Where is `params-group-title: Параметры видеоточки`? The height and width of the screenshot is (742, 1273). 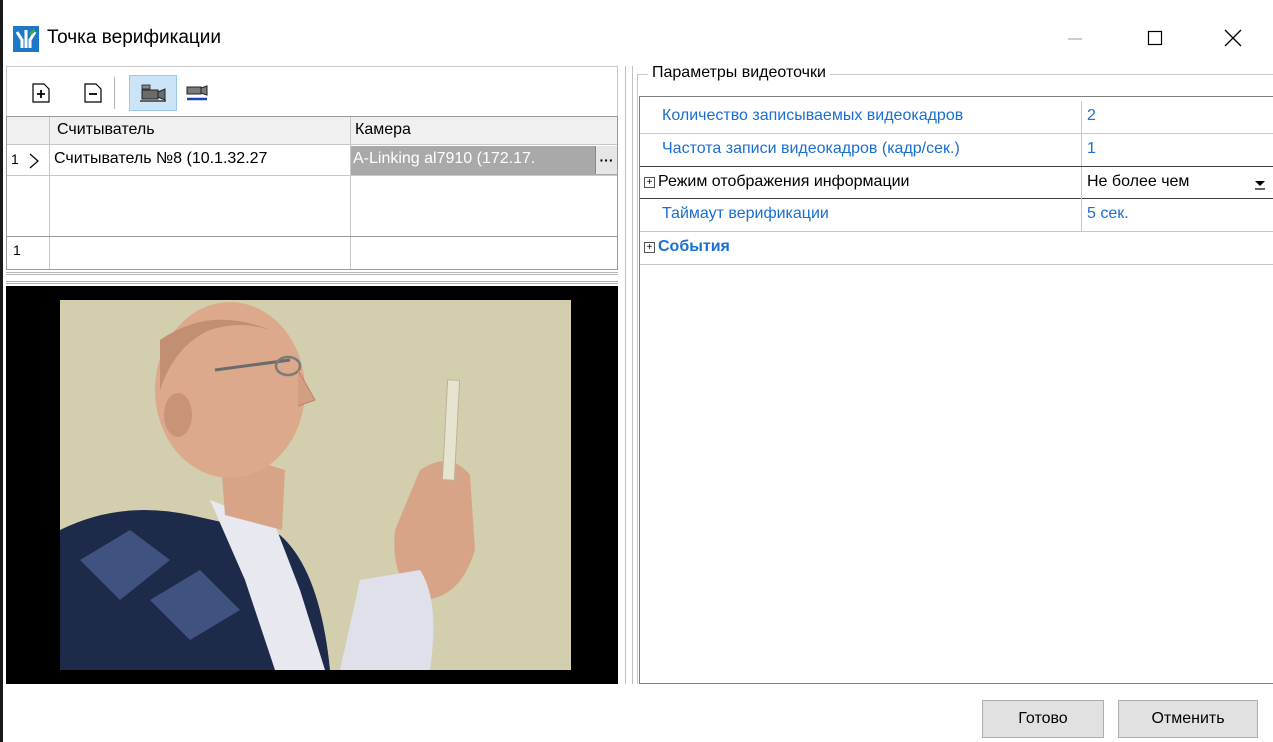 params-group-title: Параметры видеоточки is located at coordinates (739, 73).